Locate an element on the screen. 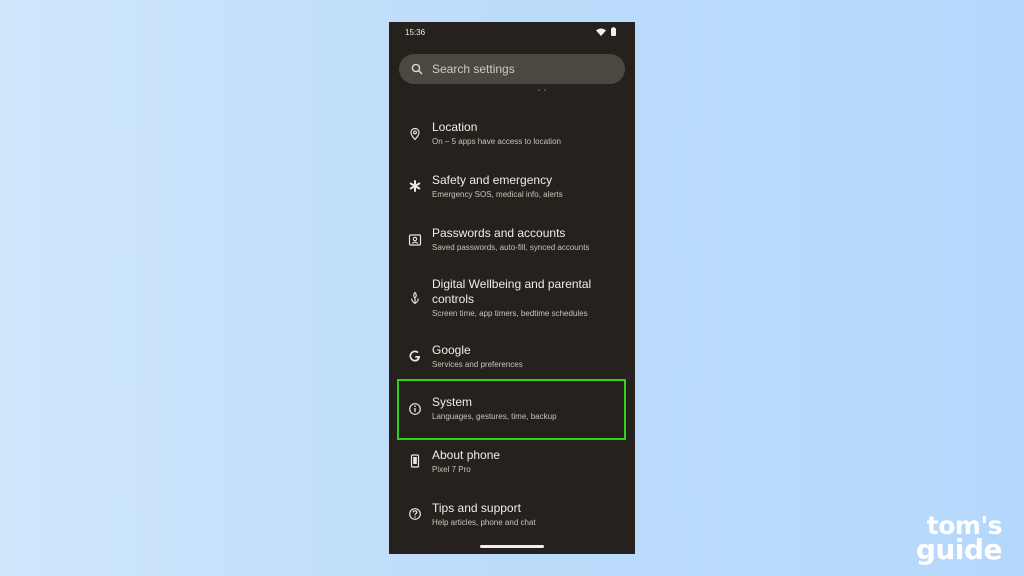 The width and height of the screenshot is (1024, 576). wifi-battery-icons is located at coordinates (606, 31).